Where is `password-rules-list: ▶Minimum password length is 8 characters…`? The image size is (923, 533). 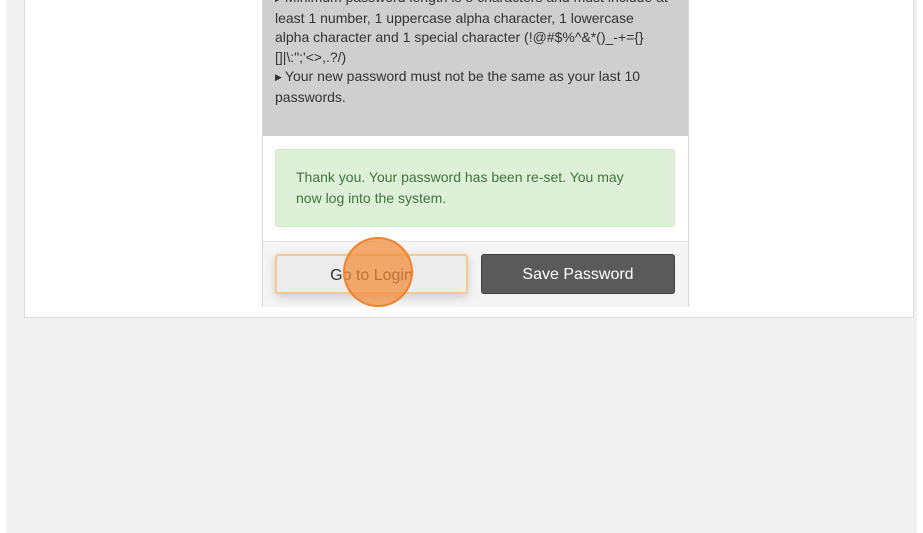
password-rules-list: ▶Minimum password length is 8 characters… is located at coordinates (472, 53).